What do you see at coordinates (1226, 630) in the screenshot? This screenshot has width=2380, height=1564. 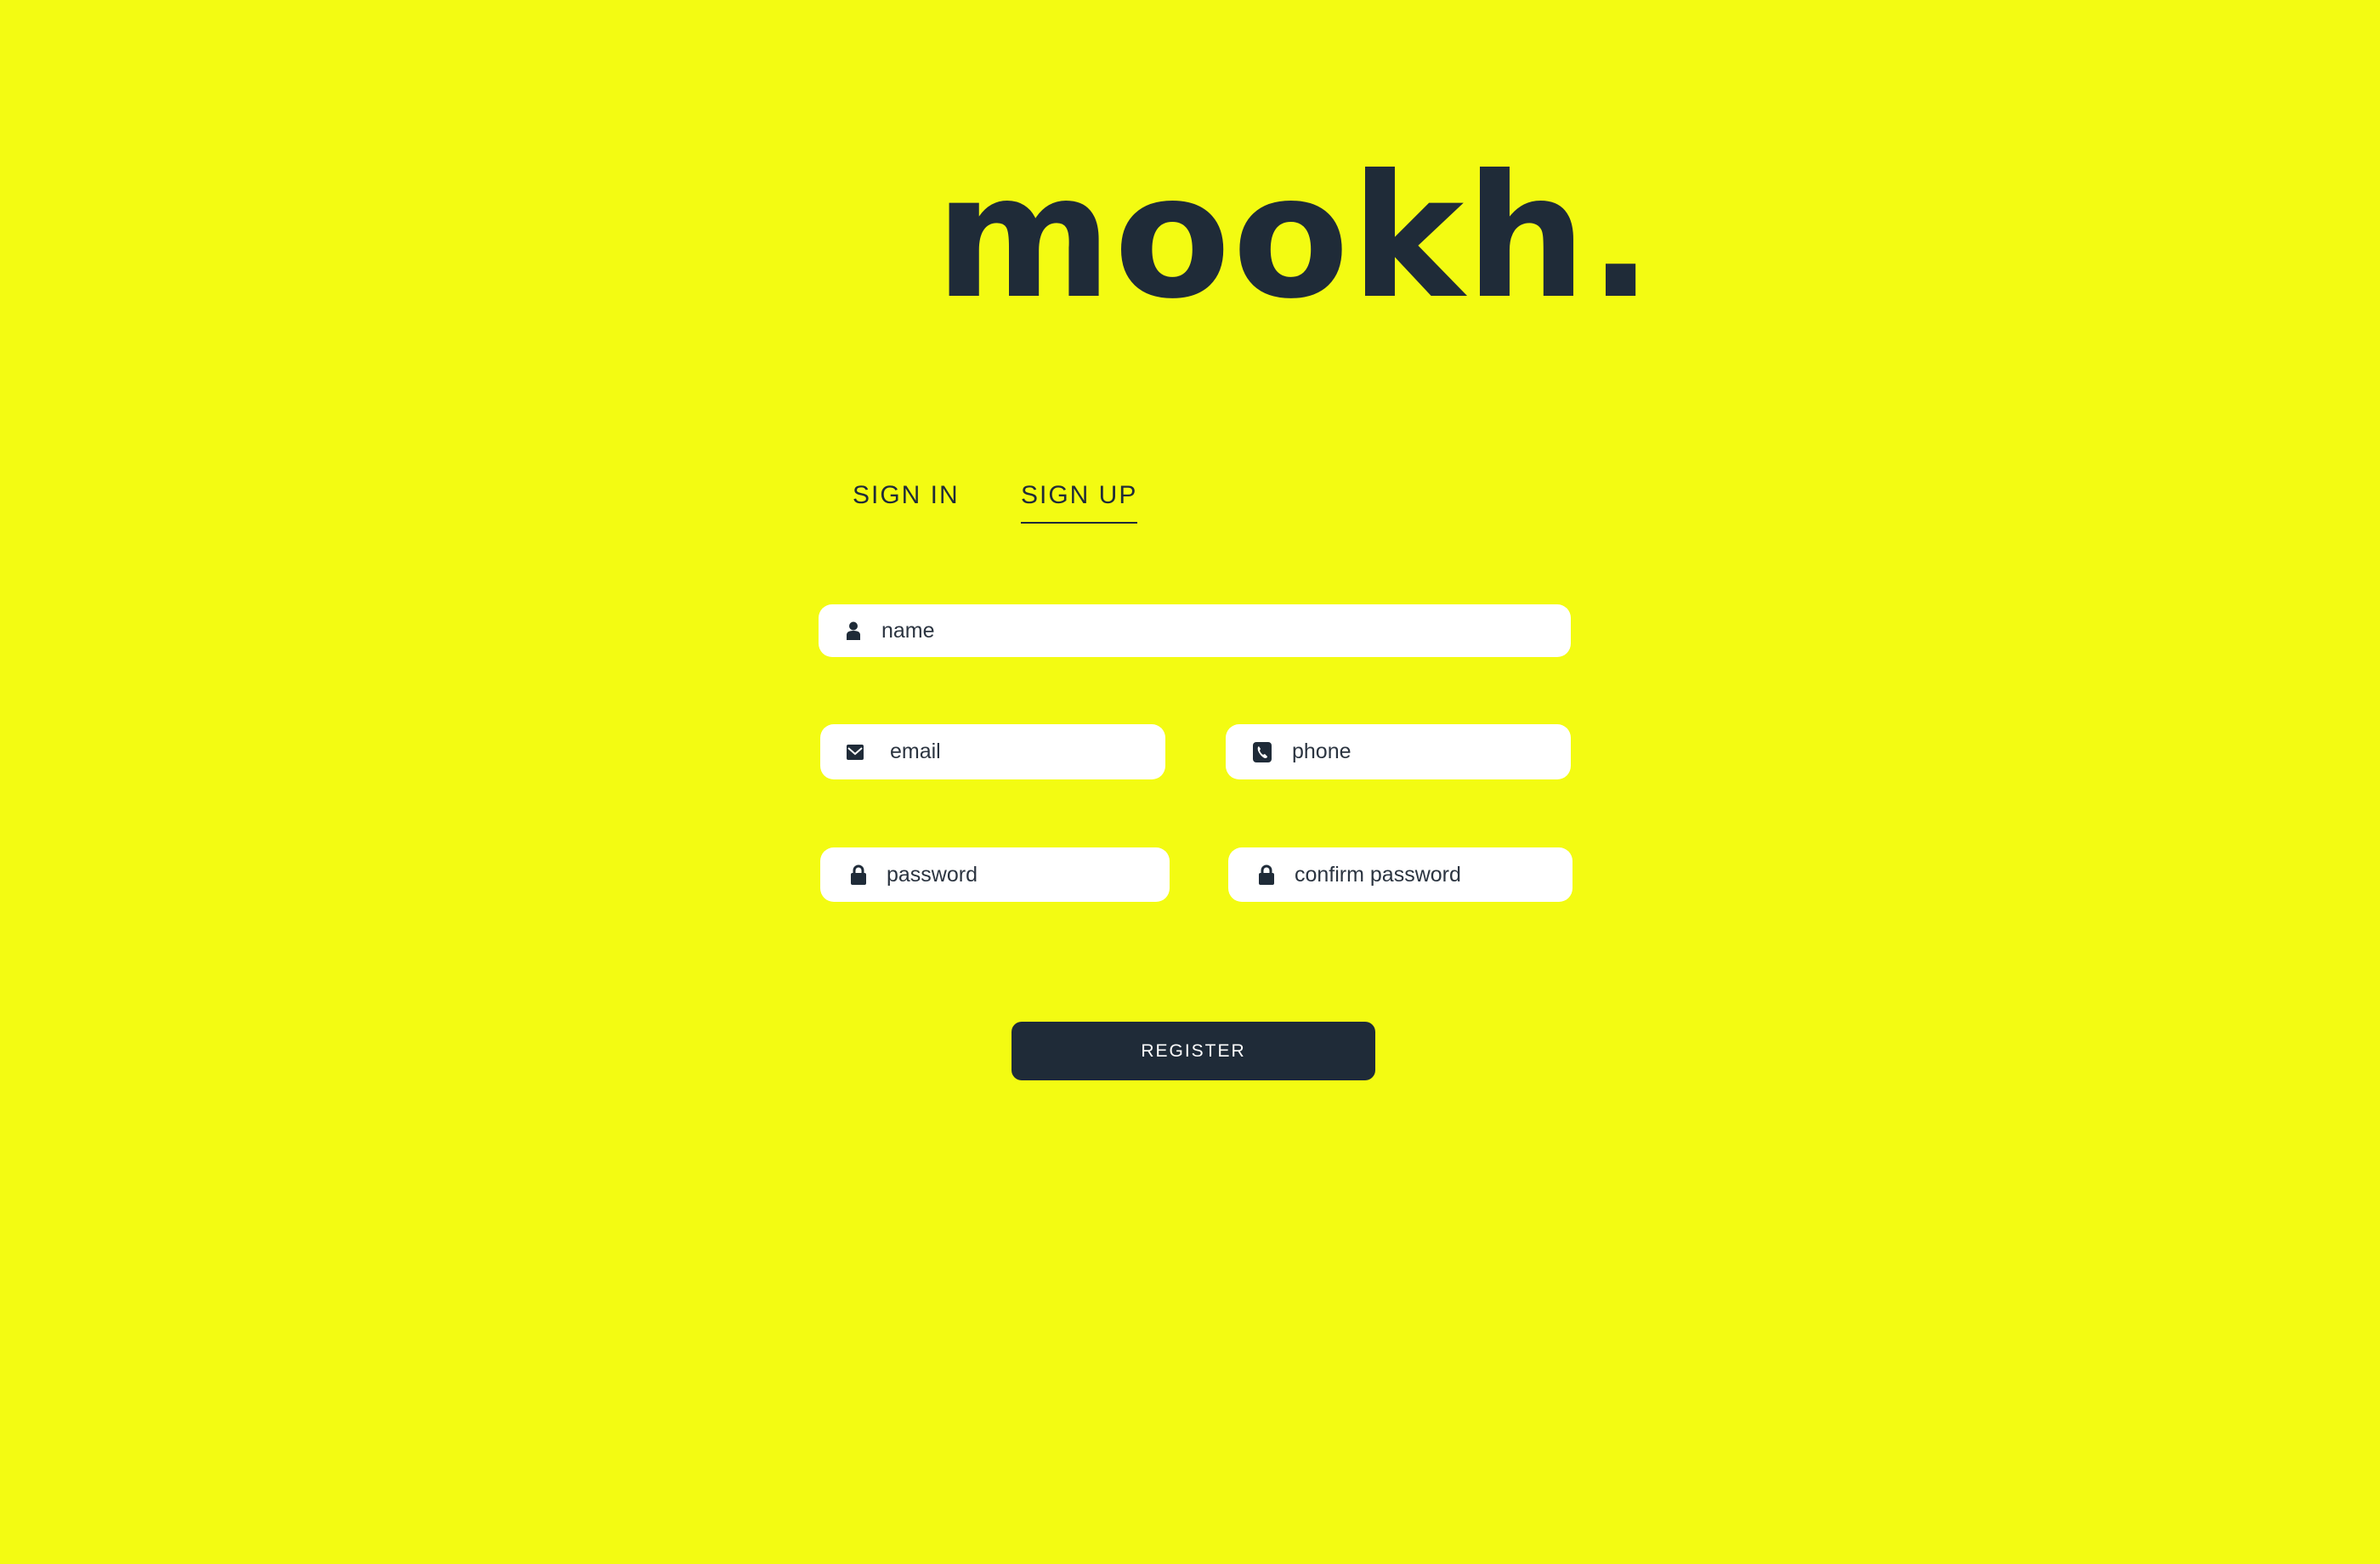 I see `name-input` at bounding box center [1226, 630].